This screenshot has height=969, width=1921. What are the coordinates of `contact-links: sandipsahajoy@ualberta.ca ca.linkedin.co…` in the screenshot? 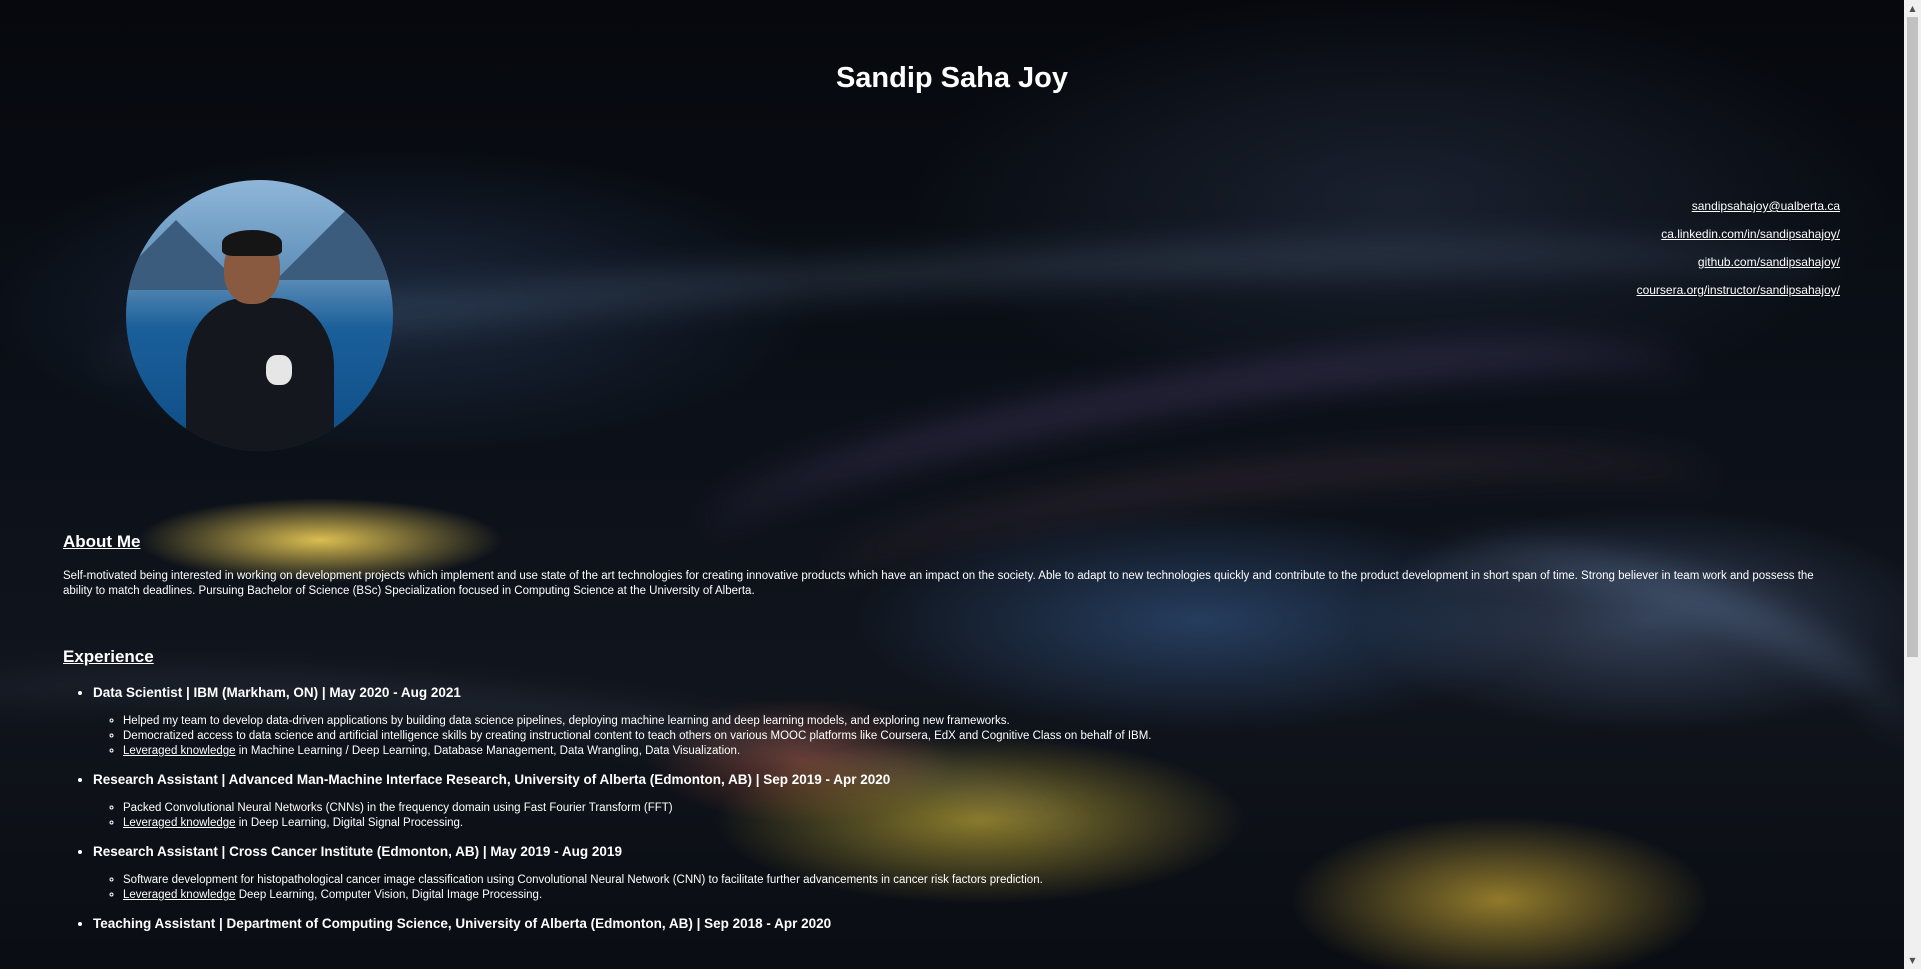 It's located at (1738, 248).